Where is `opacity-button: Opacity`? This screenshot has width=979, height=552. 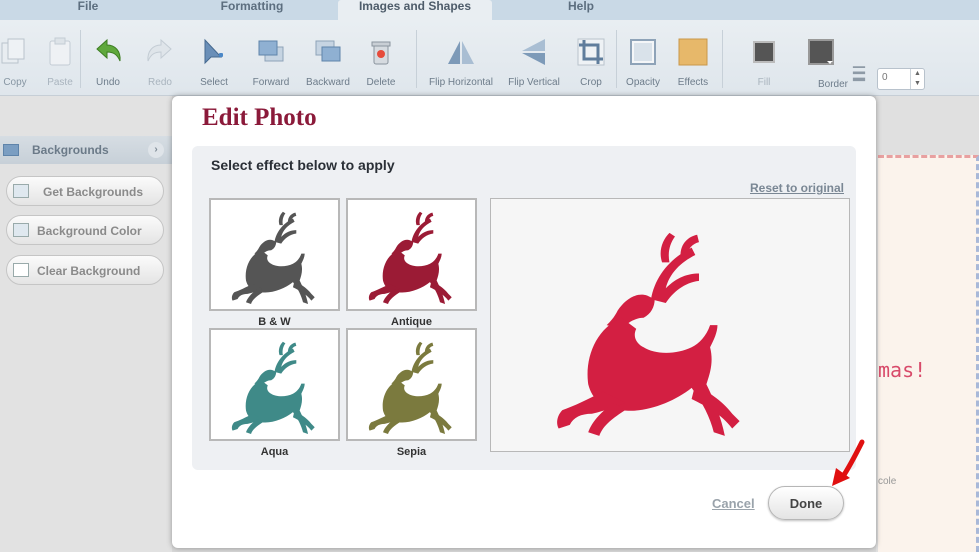
opacity-button: Opacity is located at coordinates (643, 58).